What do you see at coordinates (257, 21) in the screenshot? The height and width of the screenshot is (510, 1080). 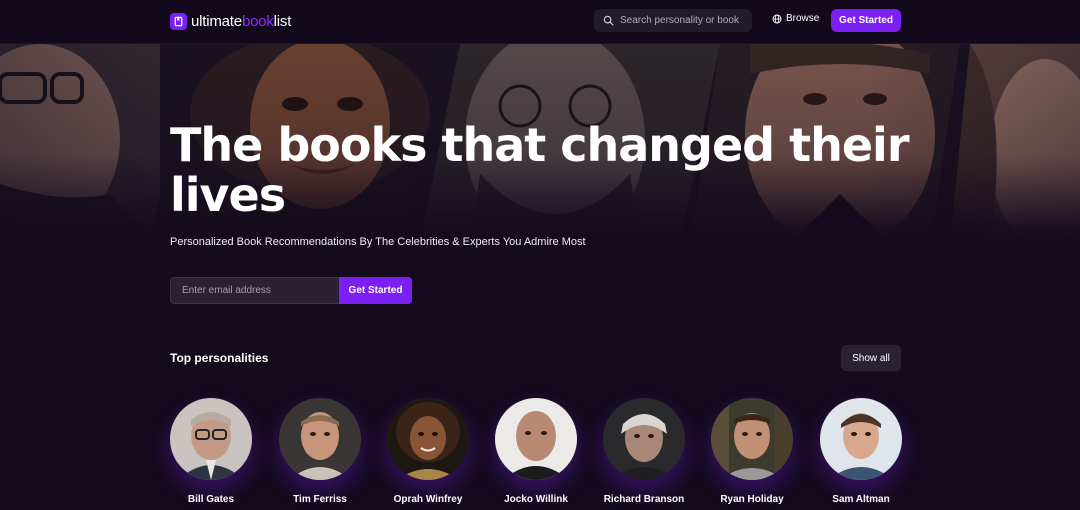 I see `logo-text-book: book` at bounding box center [257, 21].